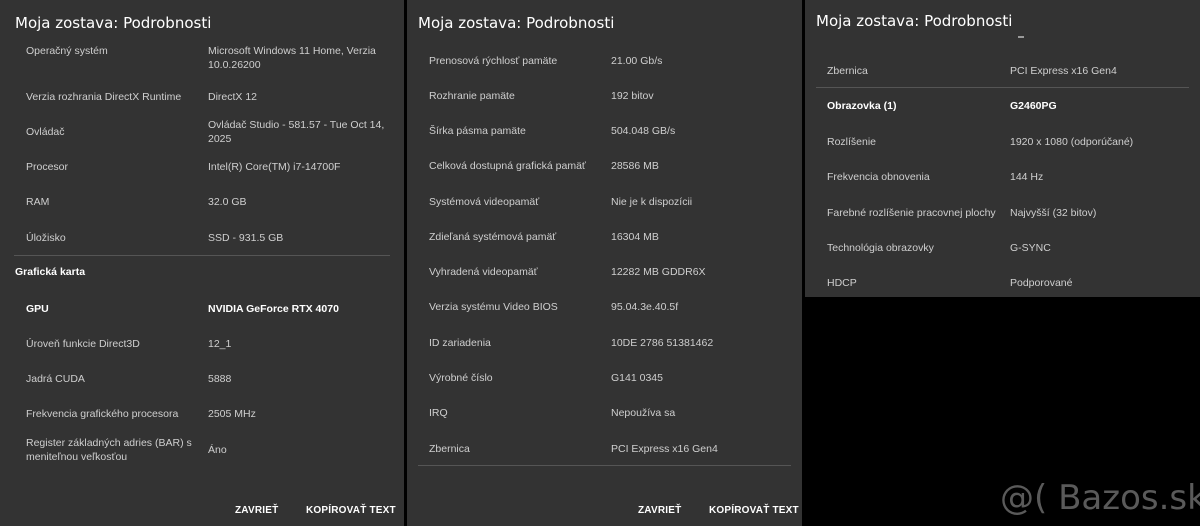  What do you see at coordinates (878, 177) in the screenshot?
I see `row-label: Frekvencia obnovenia` at bounding box center [878, 177].